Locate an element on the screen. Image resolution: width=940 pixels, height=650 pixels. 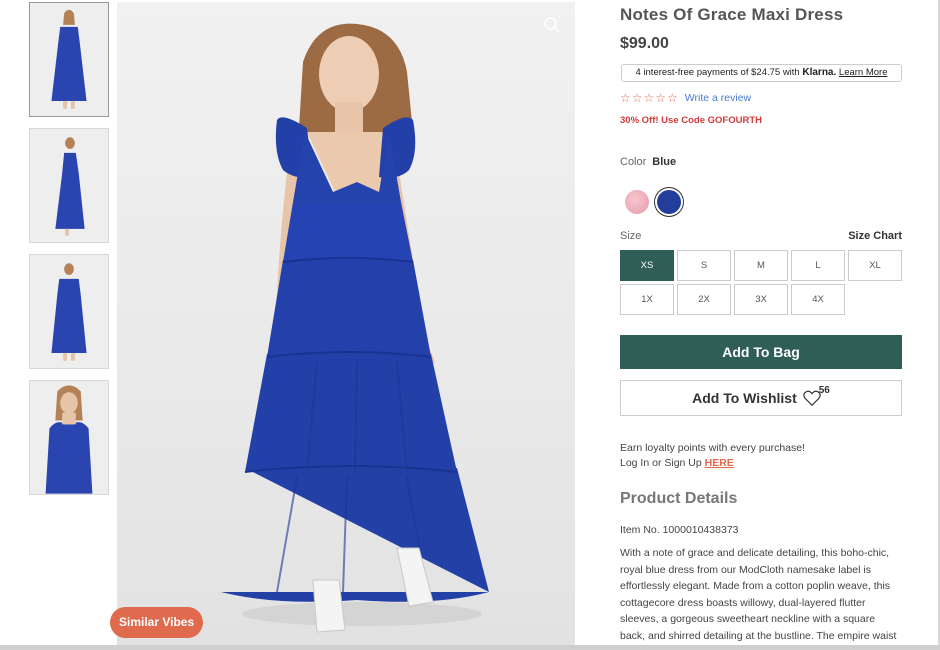
window-bottom-border is located at coordinates (470, 647).